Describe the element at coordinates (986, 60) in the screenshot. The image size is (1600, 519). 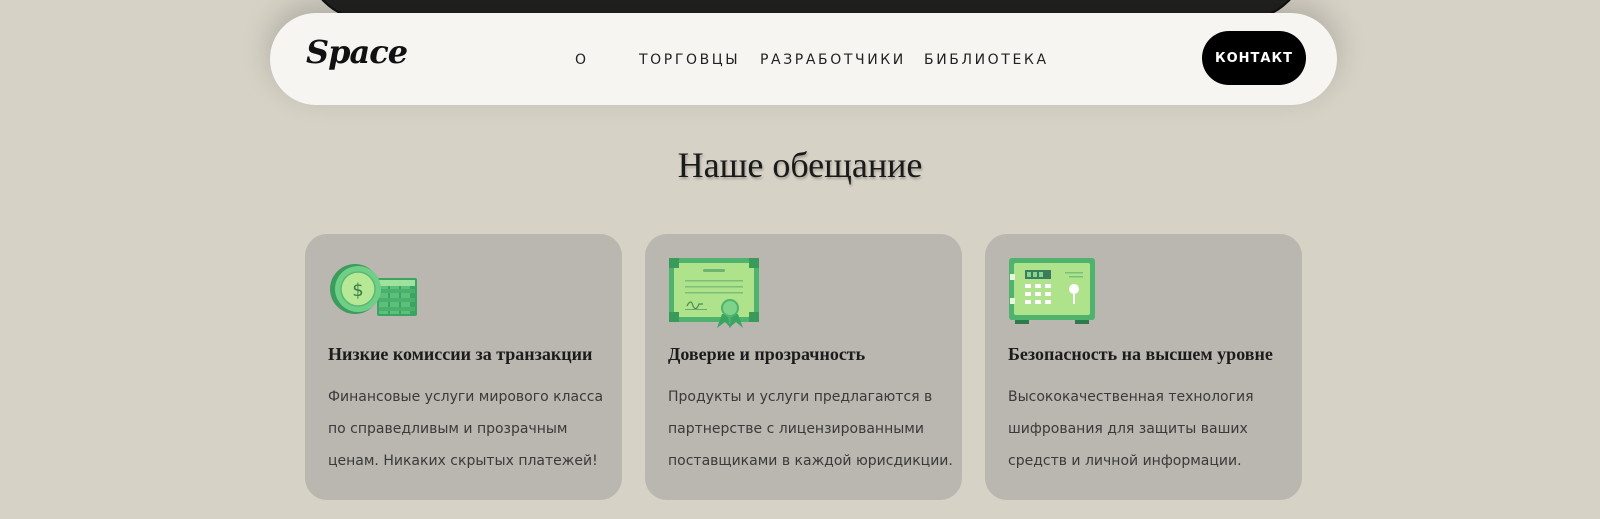
I see `nav-link-library: Библиотека` at that location.